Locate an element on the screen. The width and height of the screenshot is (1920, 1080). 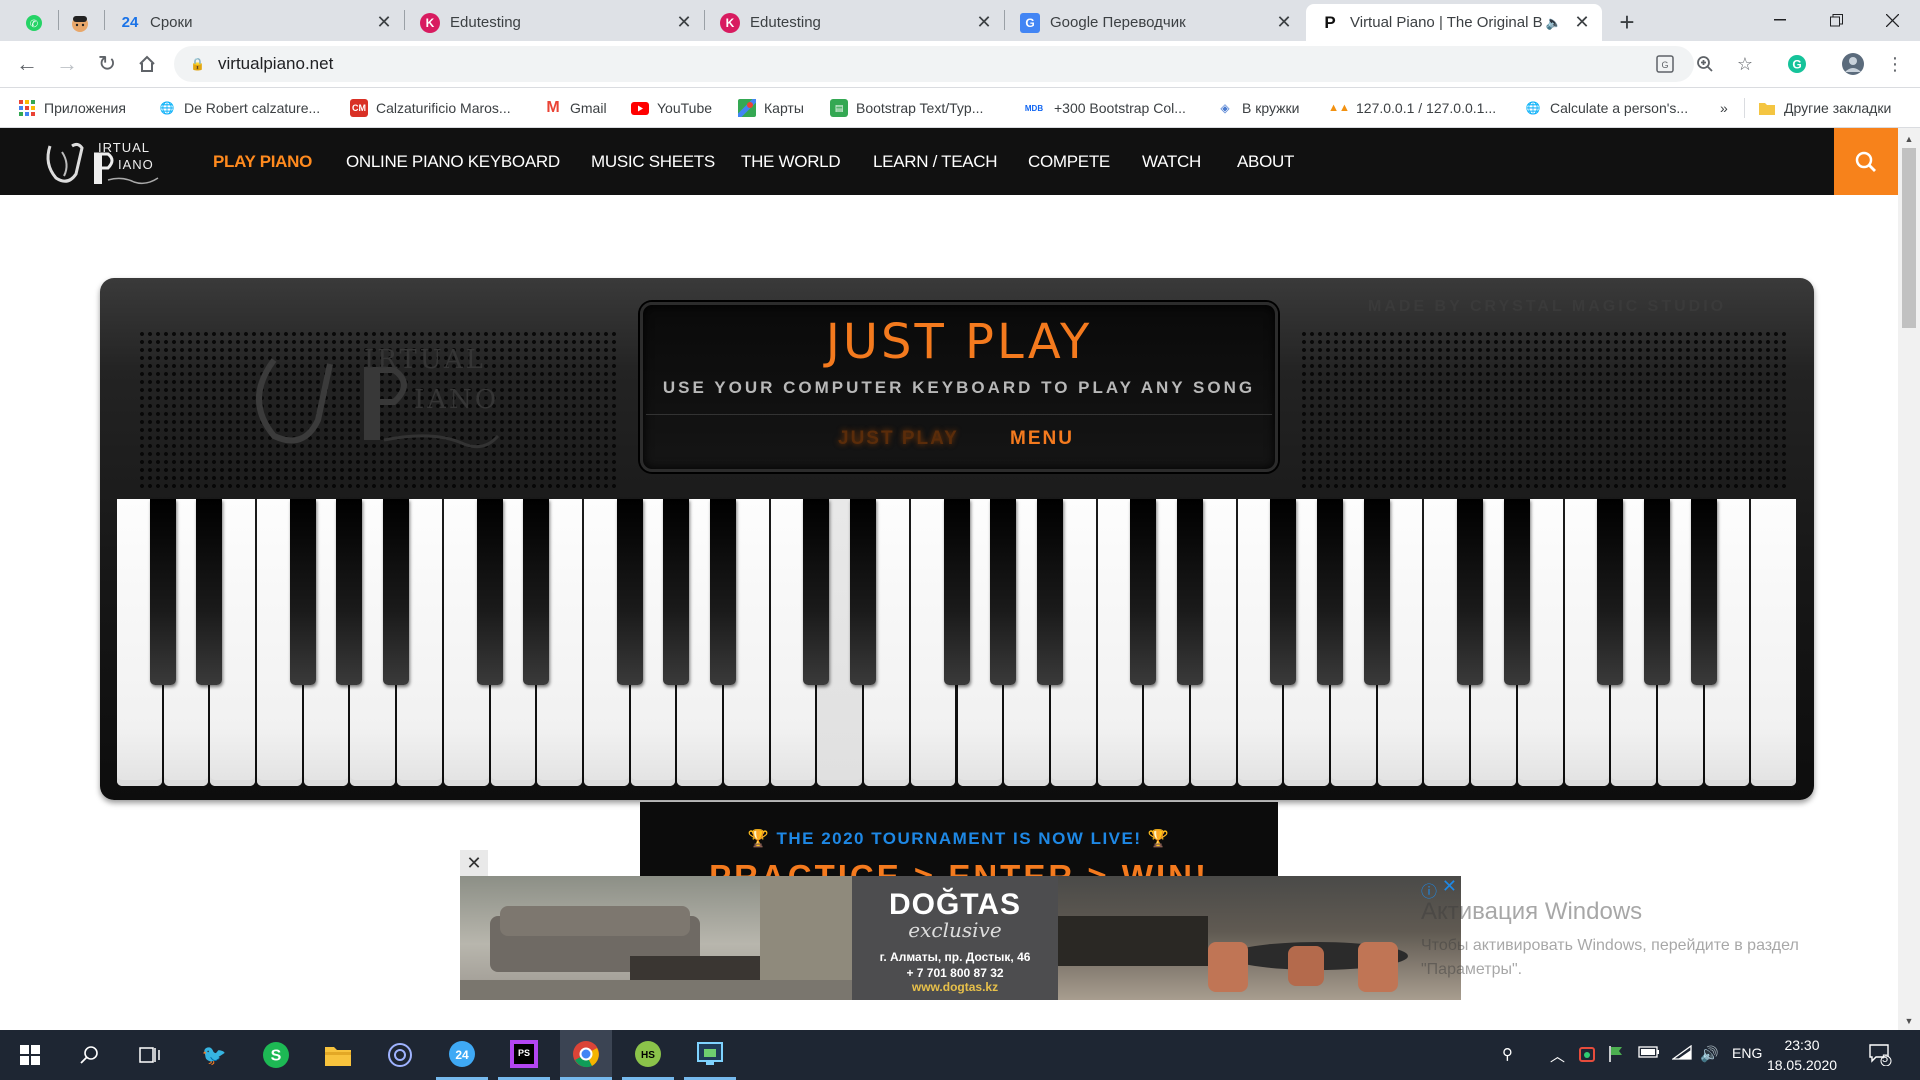
taskbar-file-explorer is located at coordinates (338, 1055).